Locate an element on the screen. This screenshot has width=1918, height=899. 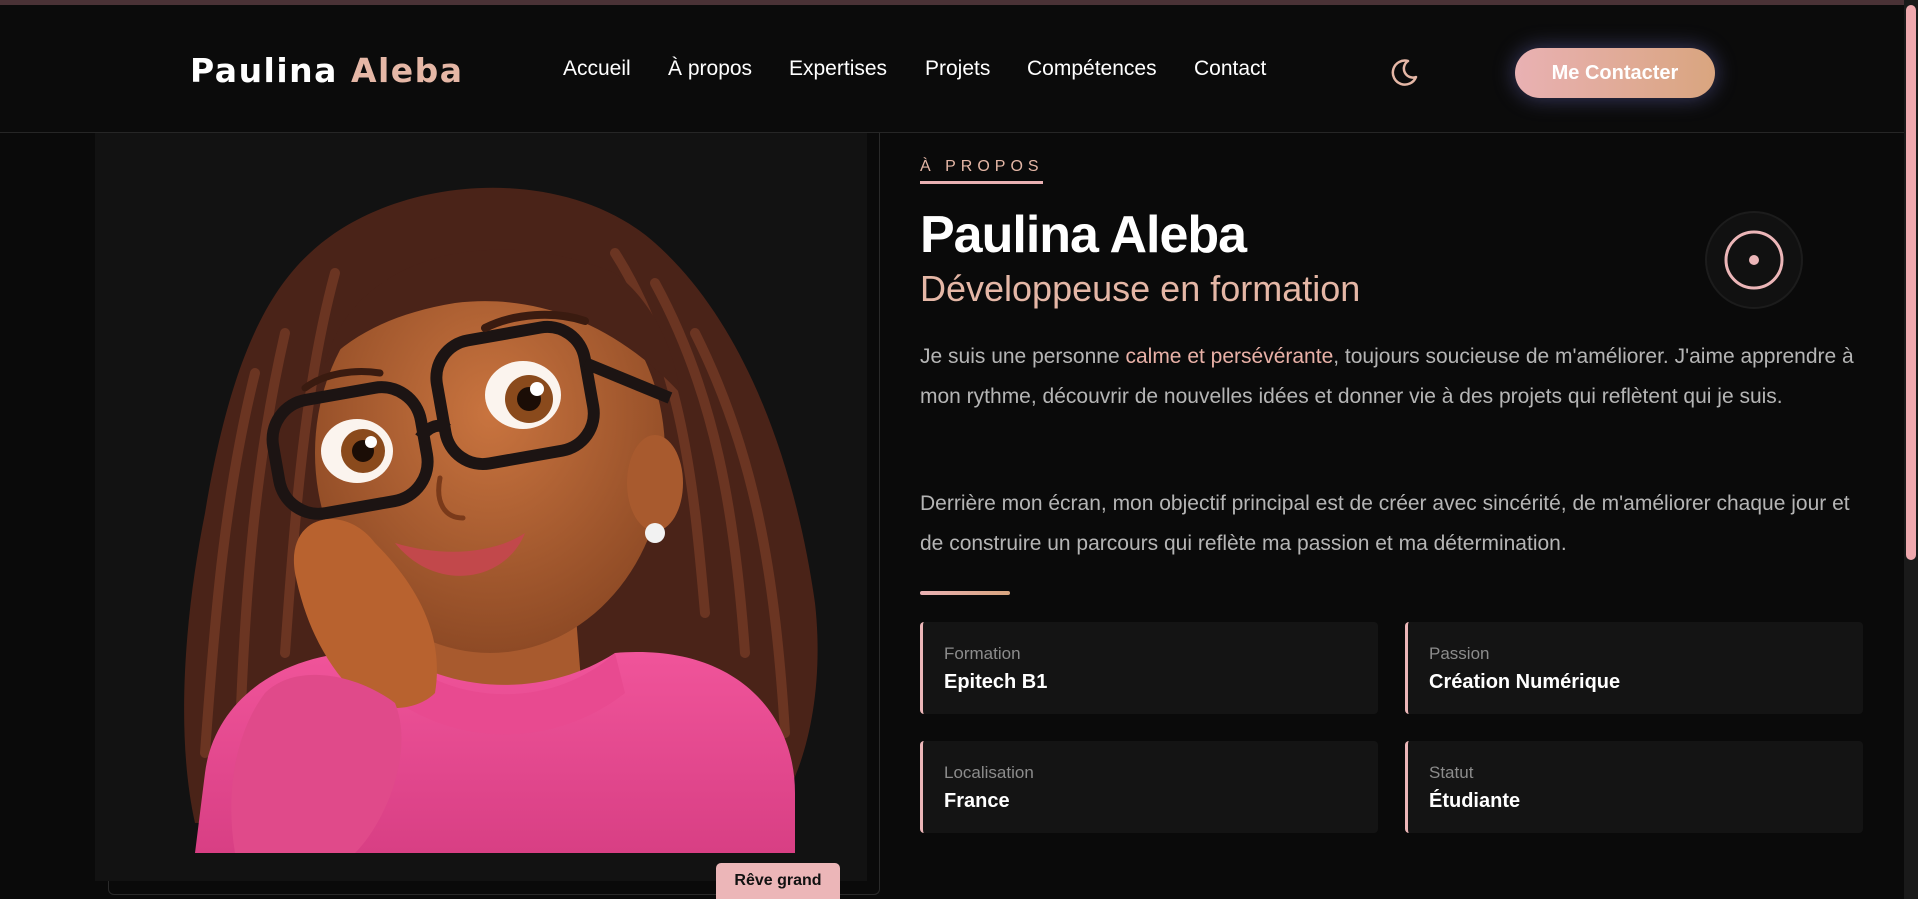
info-card-label: Passion is located at coordinates (1459, 653).